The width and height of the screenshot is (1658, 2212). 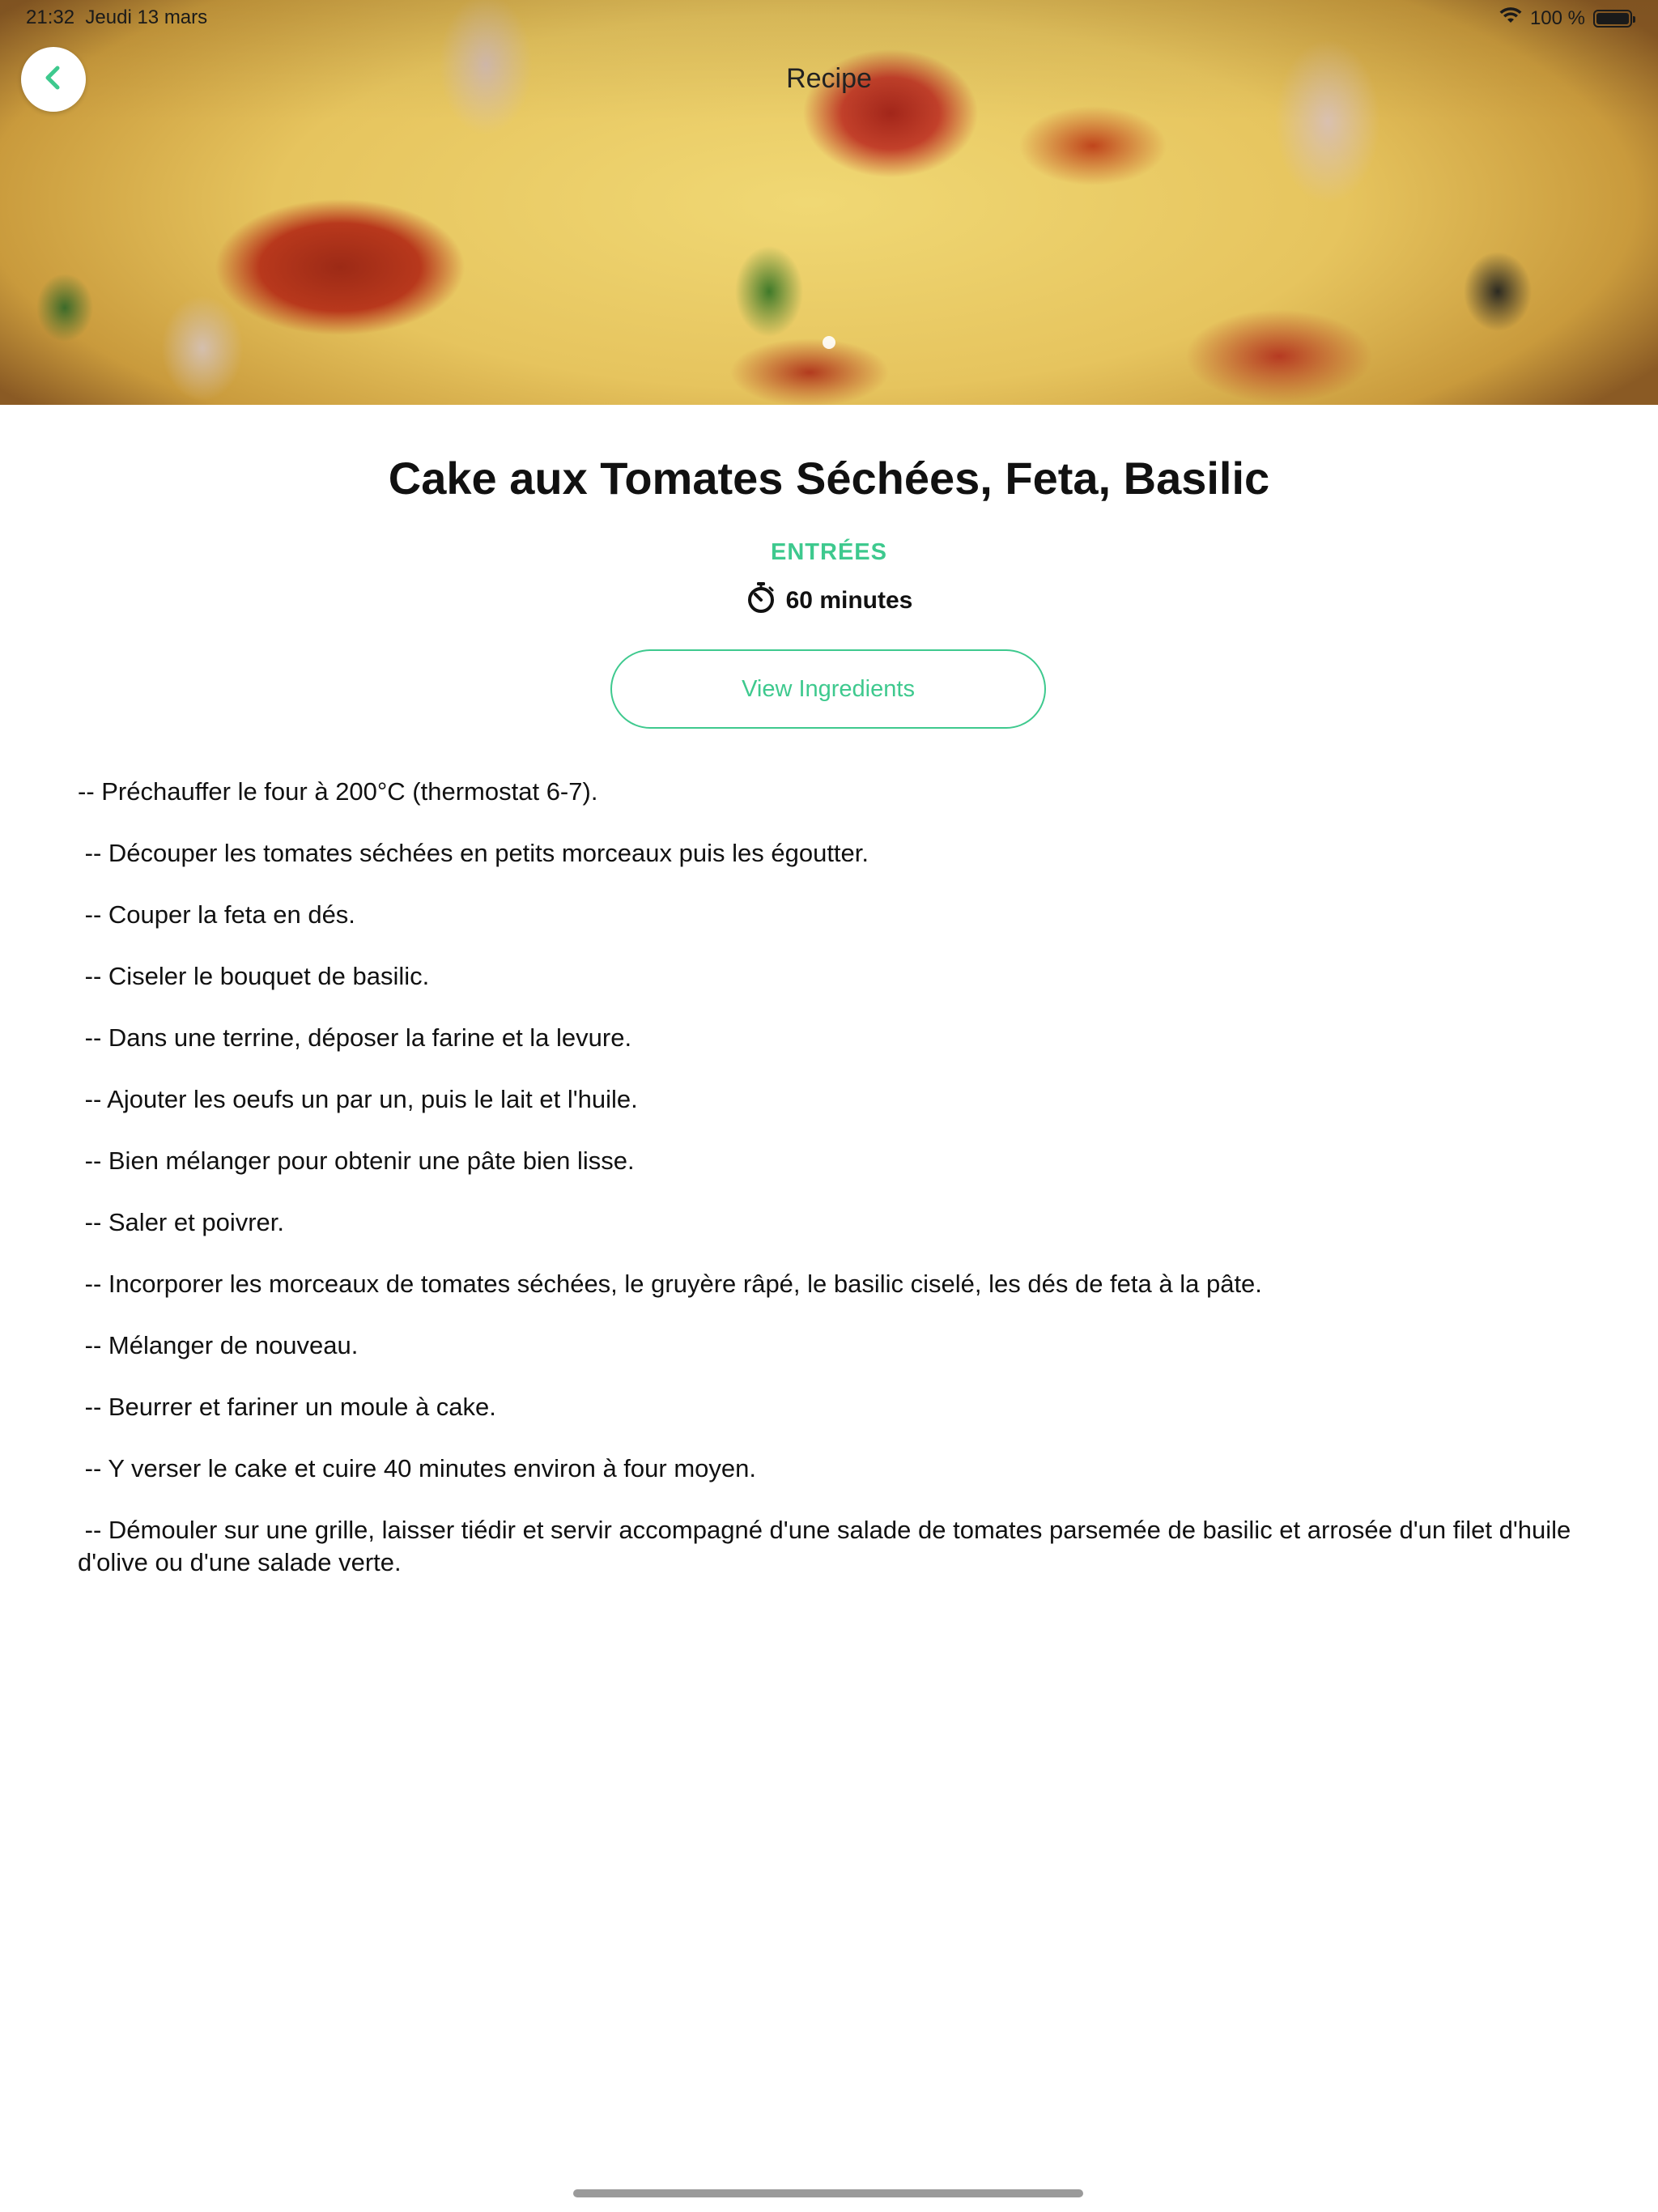 What do you see at coordinates (1557, 18) in the screenshot?
I see `battery-percentage: 100 %` at bounding box center [1557, 18].